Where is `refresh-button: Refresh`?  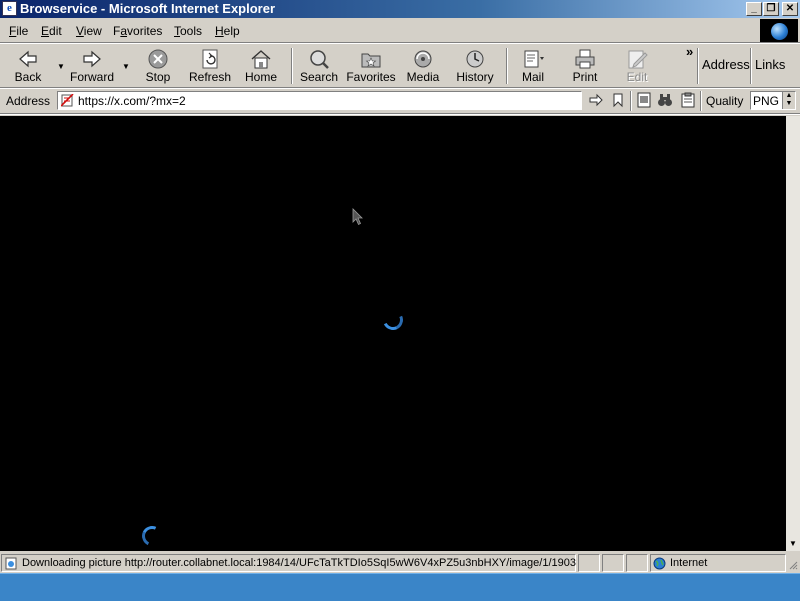
refresh-button: Refresh is located at coordinates (210, 65).